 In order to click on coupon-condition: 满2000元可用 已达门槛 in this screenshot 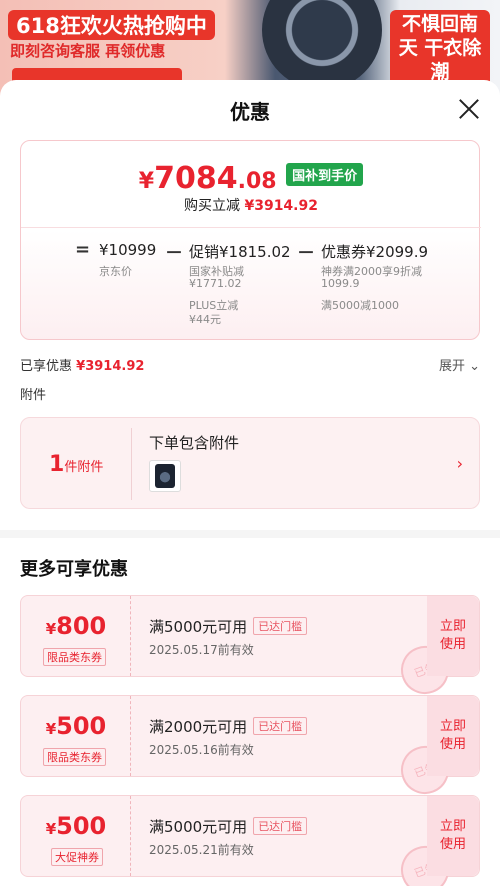, I will do `click(228, 726)`.